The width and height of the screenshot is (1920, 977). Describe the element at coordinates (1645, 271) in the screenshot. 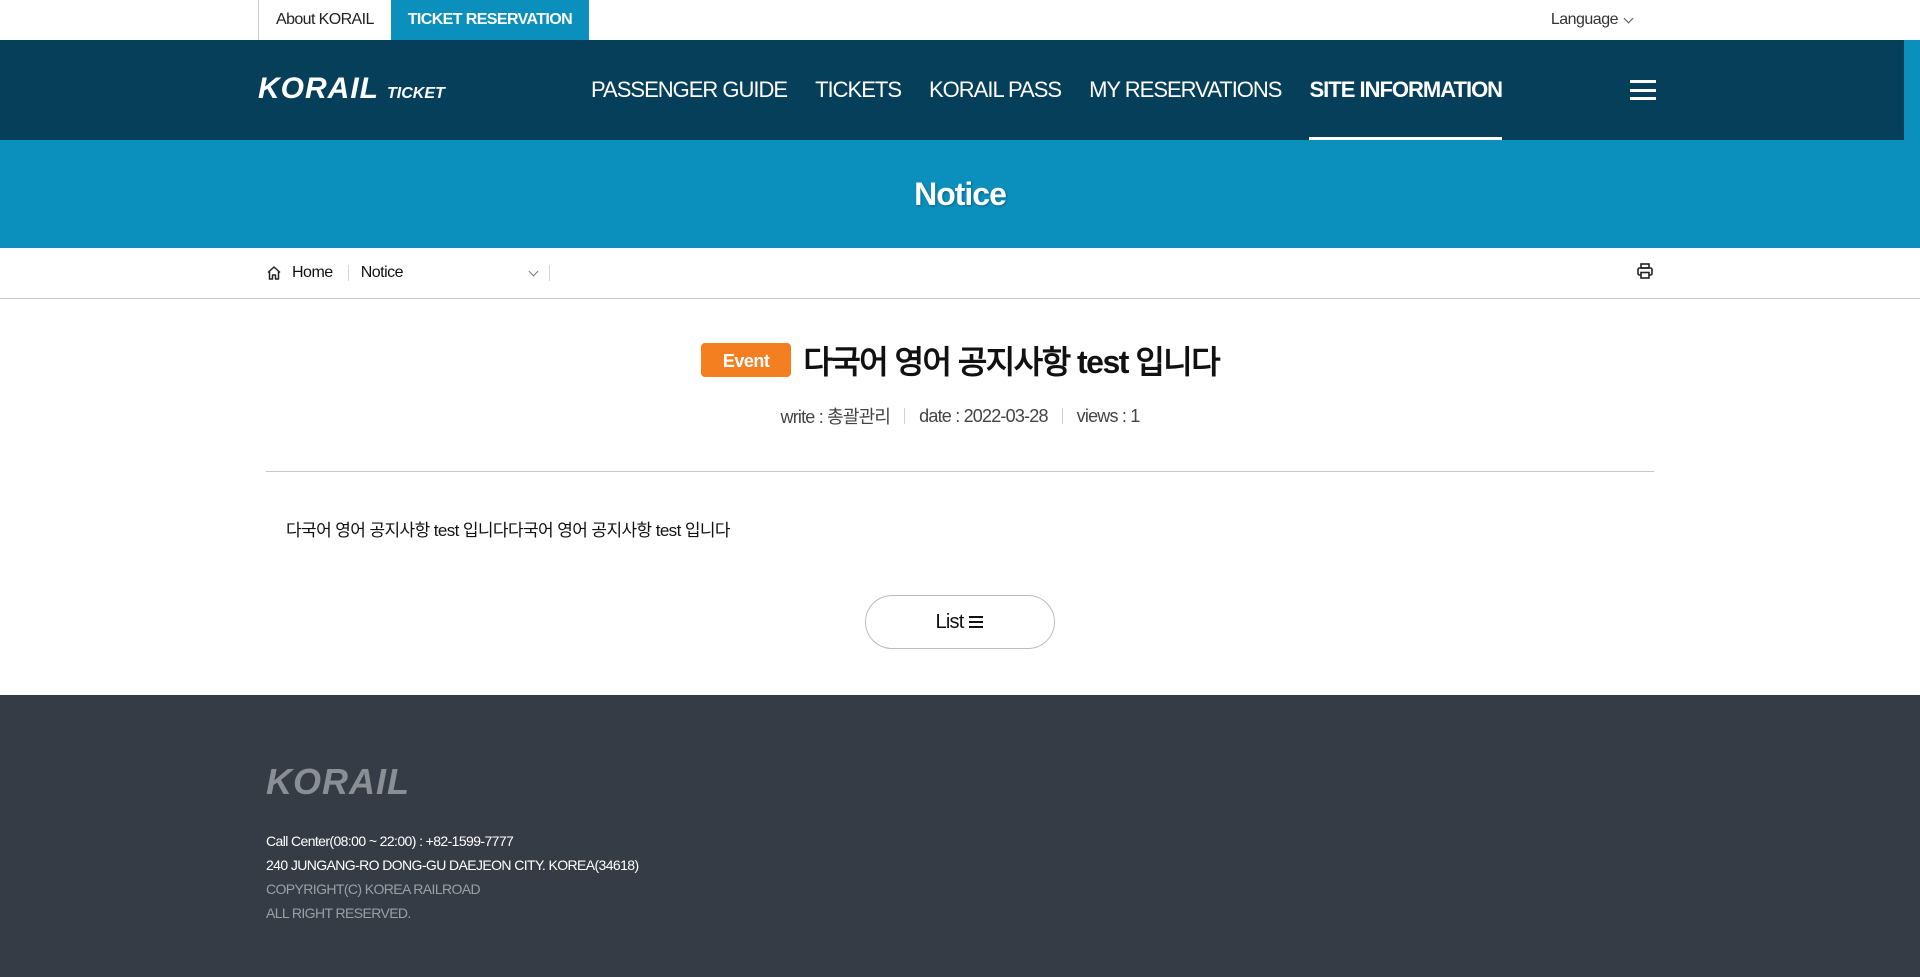

I see `print-icon` at that location.